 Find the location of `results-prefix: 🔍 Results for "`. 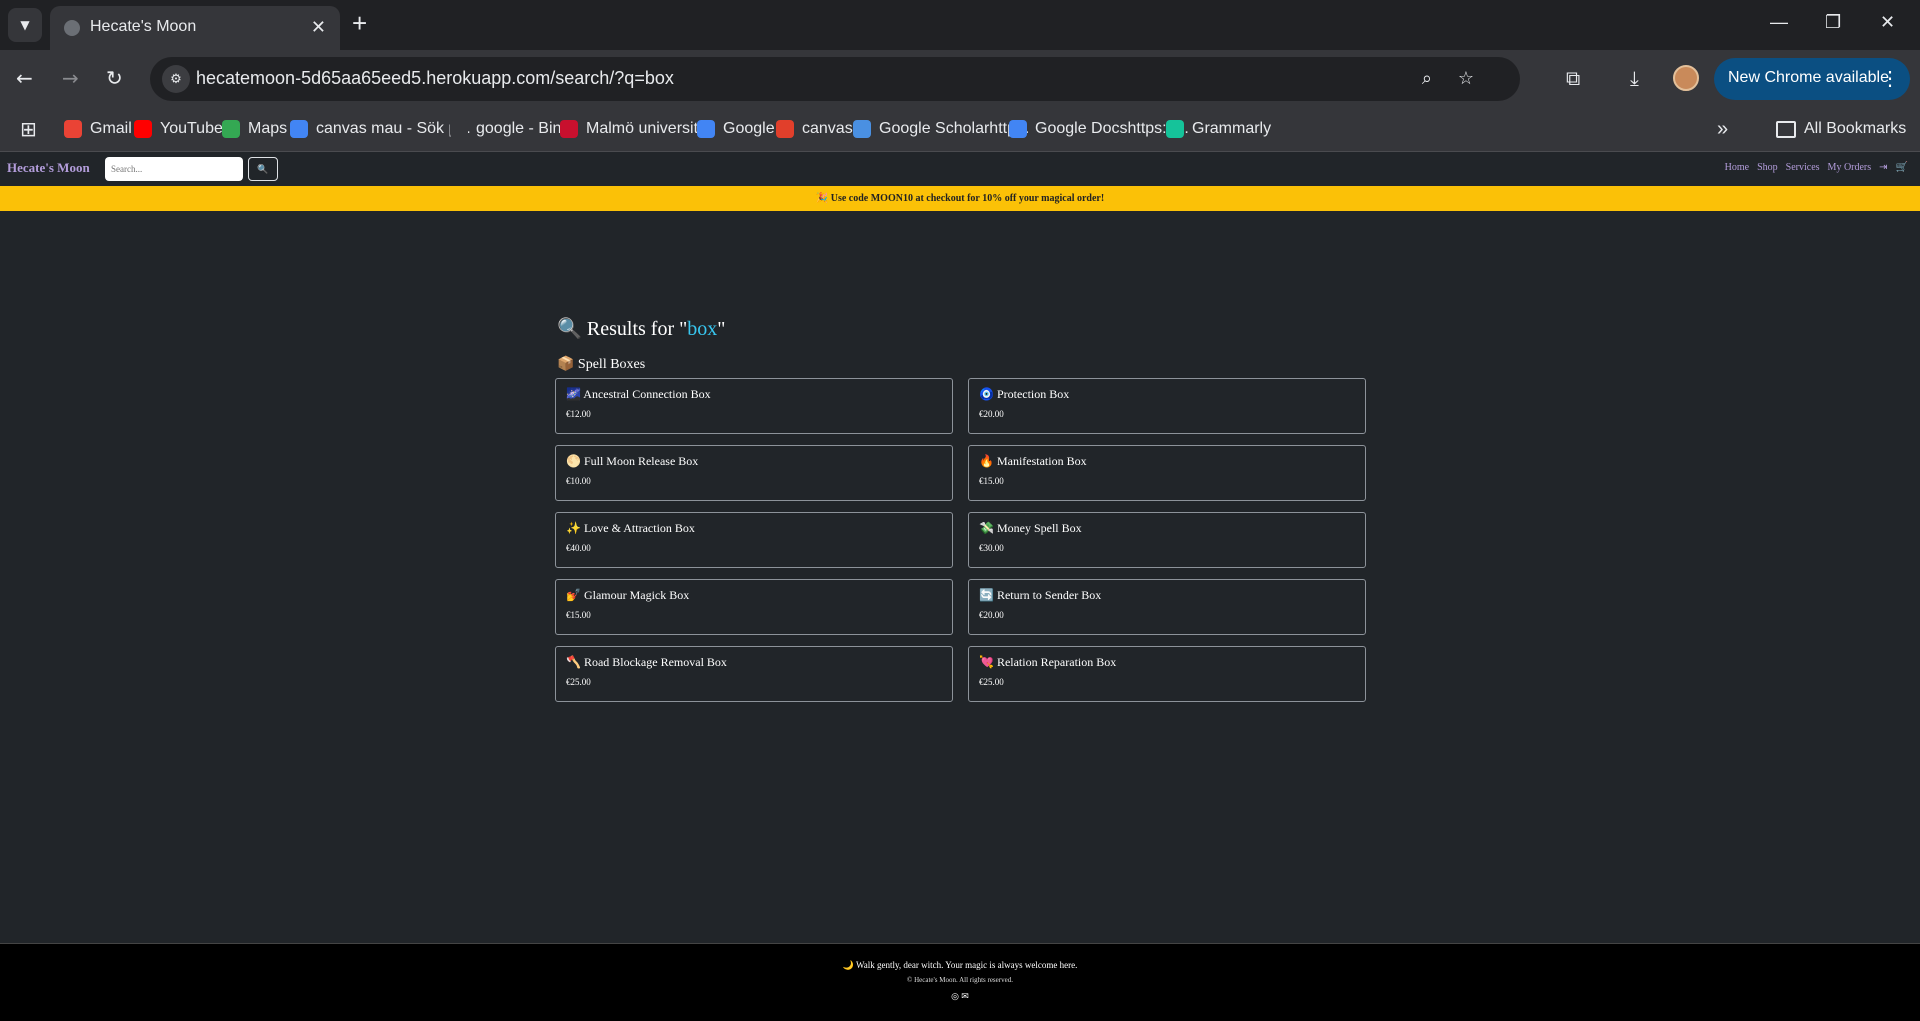

results-prefix: 🔍 Results for " is located at coordinates (622, 329).